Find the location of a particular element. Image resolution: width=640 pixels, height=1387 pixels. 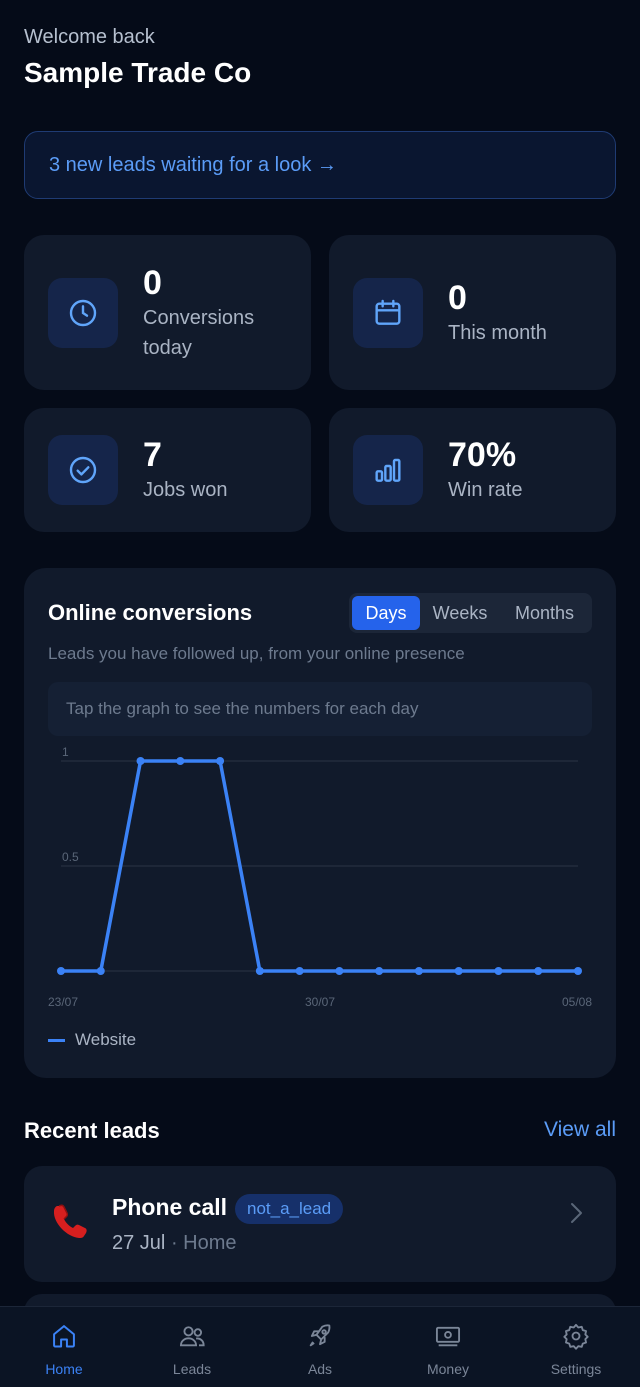

tab-ads: Ads is located at coordinates (320, 1347).